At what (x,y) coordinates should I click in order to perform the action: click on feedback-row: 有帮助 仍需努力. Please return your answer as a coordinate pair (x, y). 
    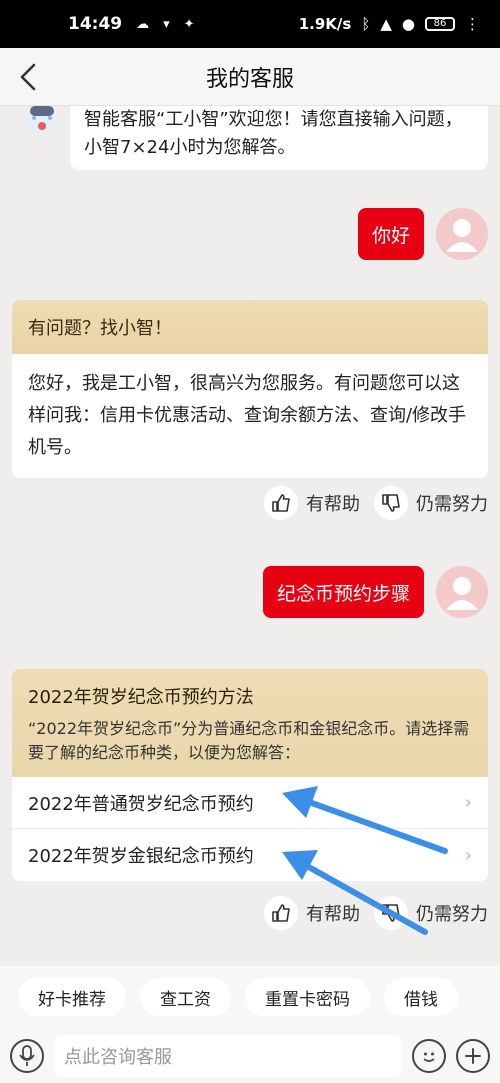
    Looking at the image, I should click on (376, 503).